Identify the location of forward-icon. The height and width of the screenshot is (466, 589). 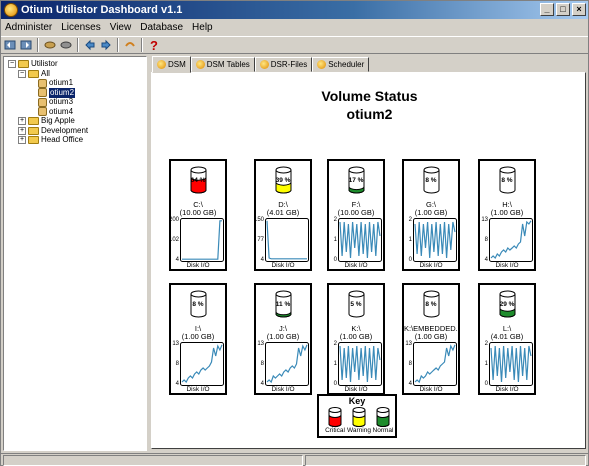
(26, 45).